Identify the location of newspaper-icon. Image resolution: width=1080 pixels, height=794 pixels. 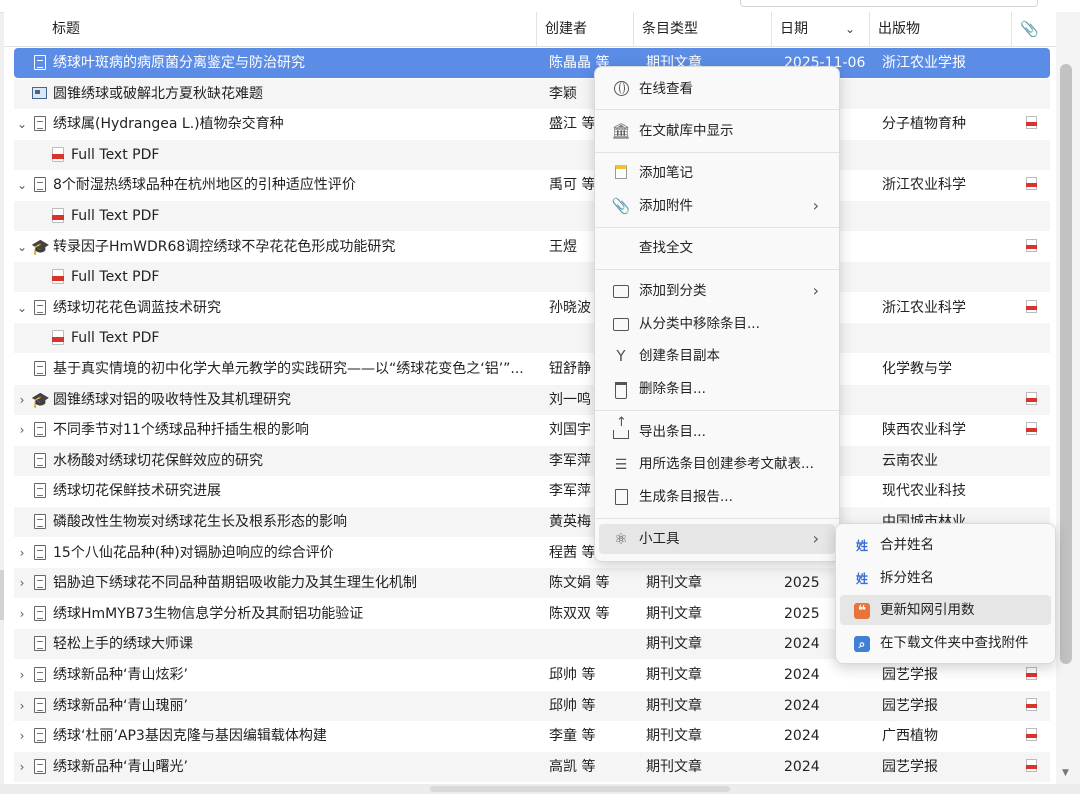
(40, 94).